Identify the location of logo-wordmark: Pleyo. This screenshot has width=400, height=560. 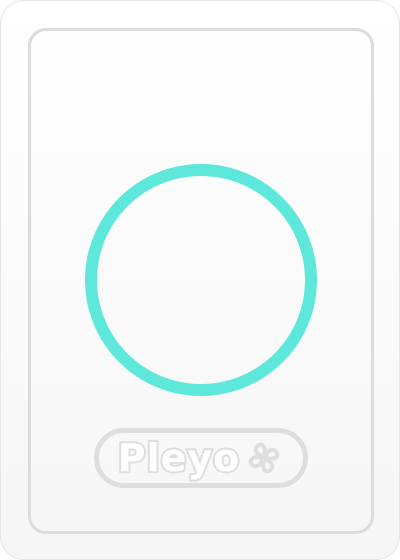
(179, 458).